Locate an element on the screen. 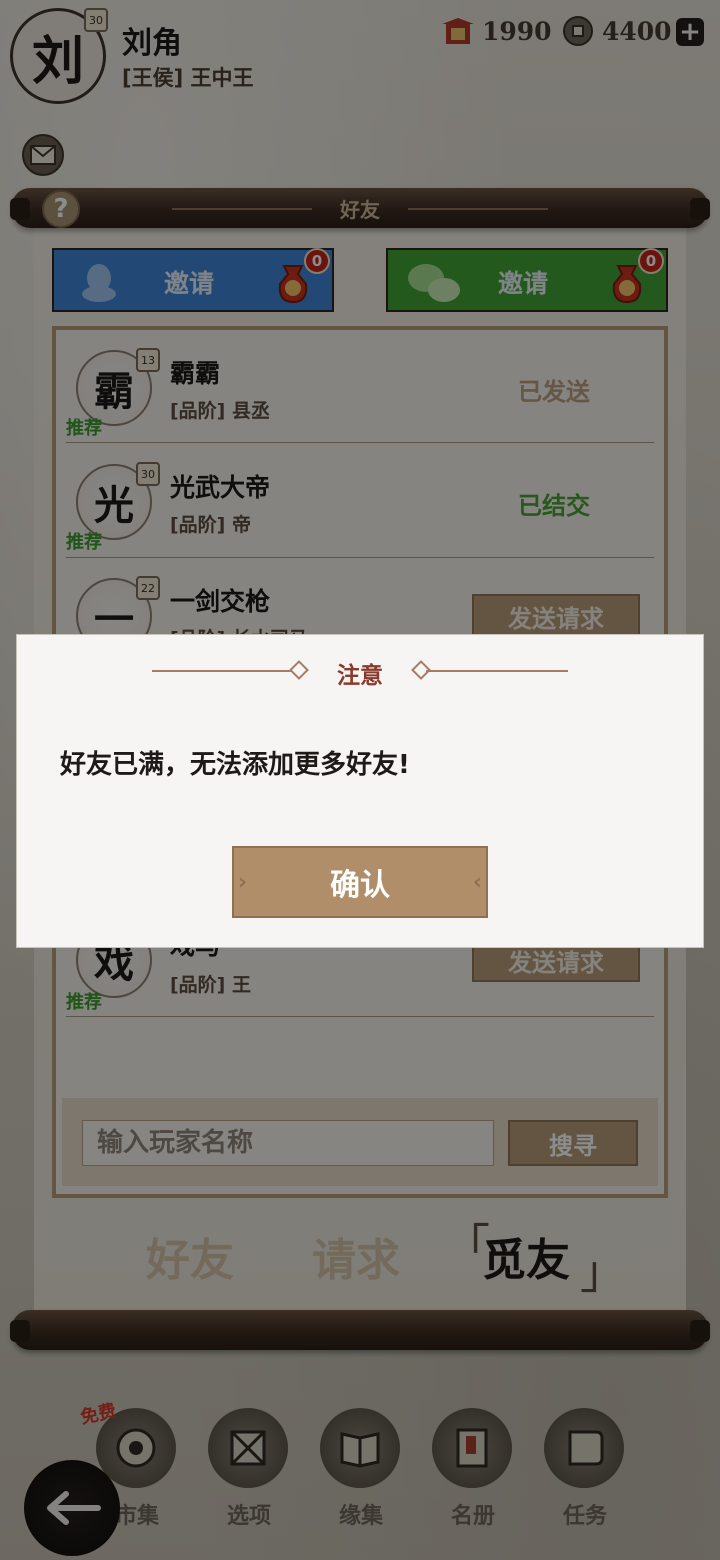  dialog-title: 注意 is located at coordinates (360, 676).